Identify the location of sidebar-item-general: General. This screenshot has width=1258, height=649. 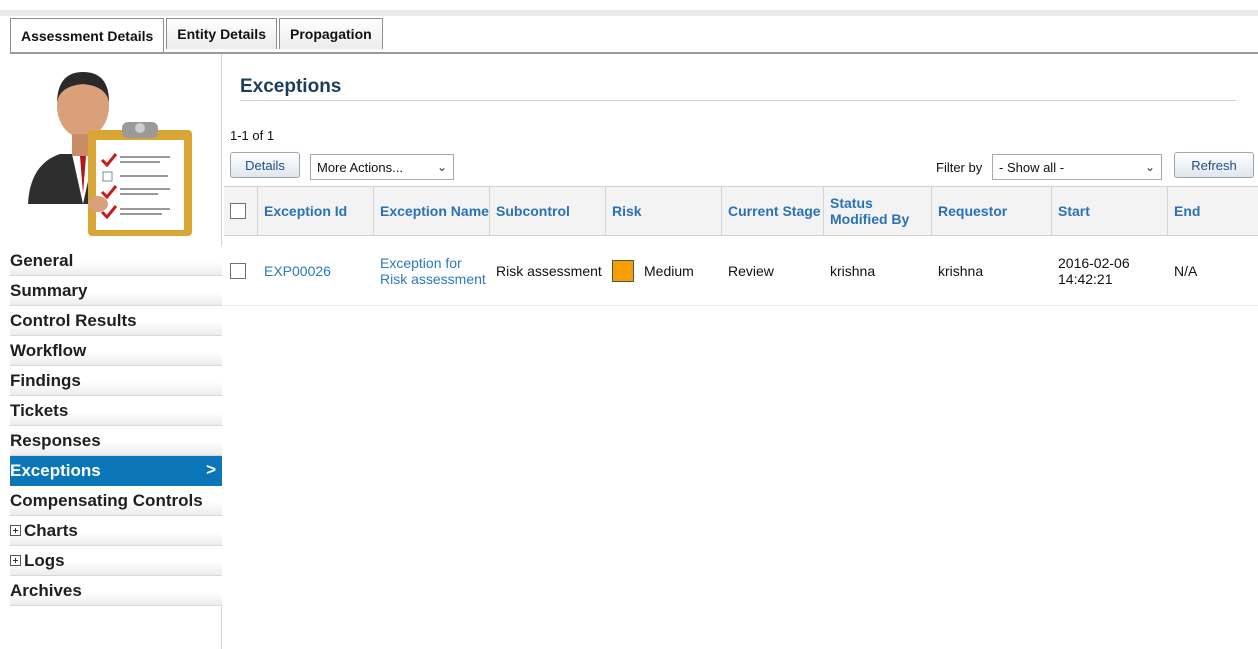
(116, 261).